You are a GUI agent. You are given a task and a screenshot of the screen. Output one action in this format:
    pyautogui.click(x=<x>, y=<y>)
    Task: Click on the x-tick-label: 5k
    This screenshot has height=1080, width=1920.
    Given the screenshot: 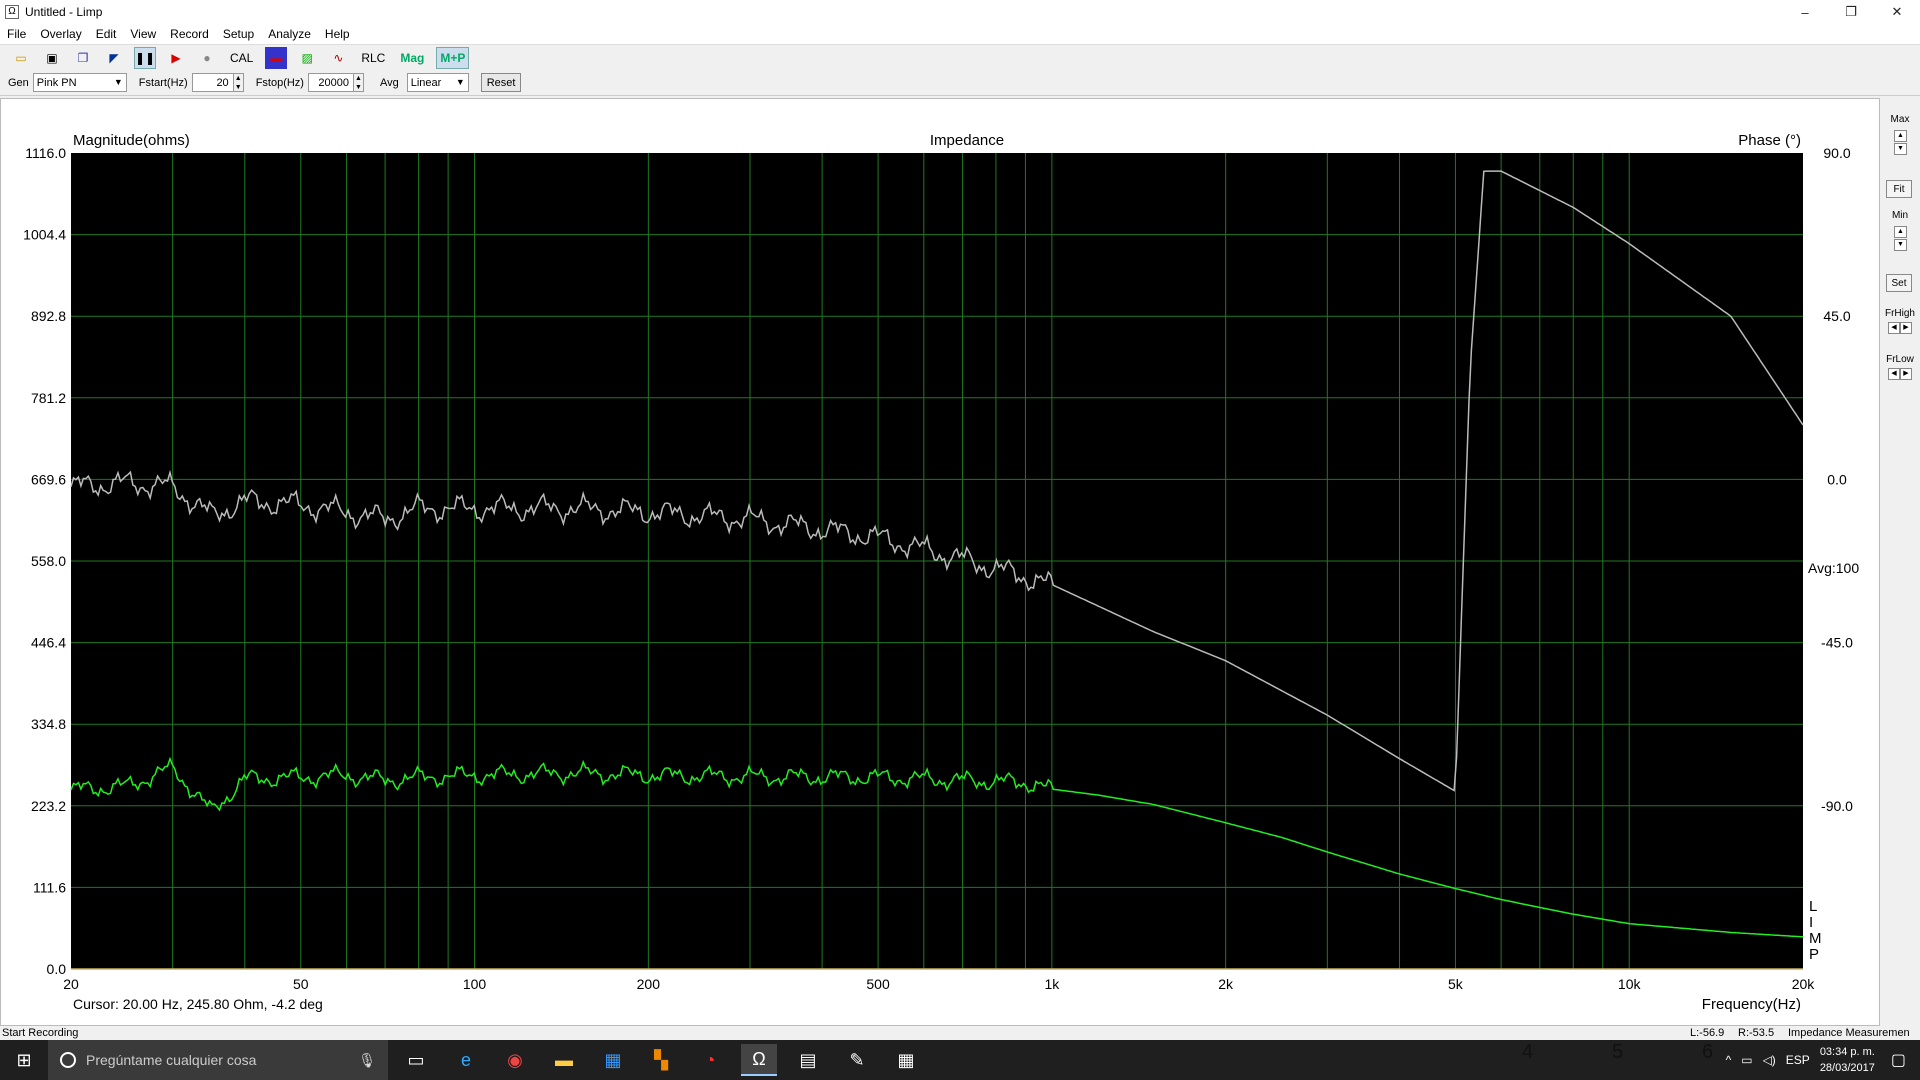 What is the action you would take?
    pyautogui.click(x=1456, y=984)
    